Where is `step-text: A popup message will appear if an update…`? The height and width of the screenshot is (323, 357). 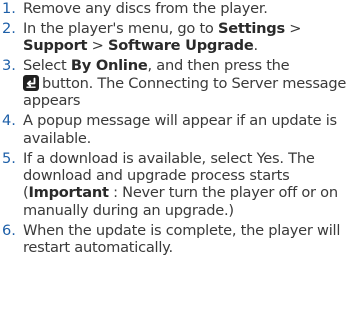
step-text: A popup message will appear if an update… is located at coordinates (180, 129).